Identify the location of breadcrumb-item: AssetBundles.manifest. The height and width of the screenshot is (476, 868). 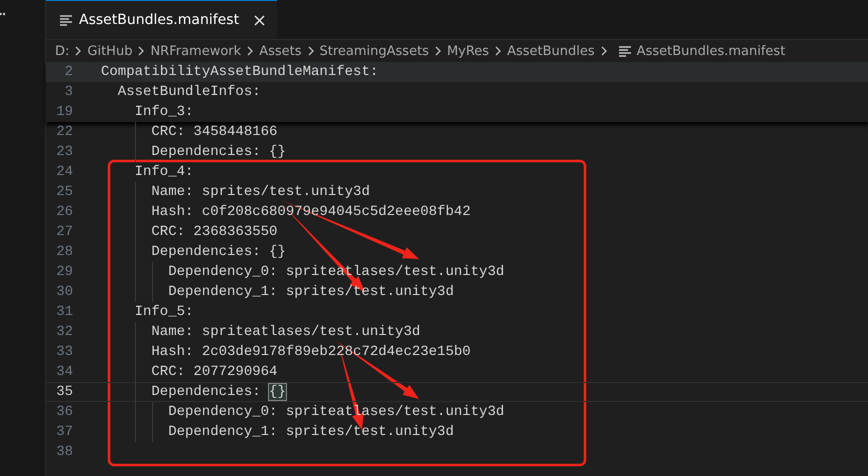
(711, 51).